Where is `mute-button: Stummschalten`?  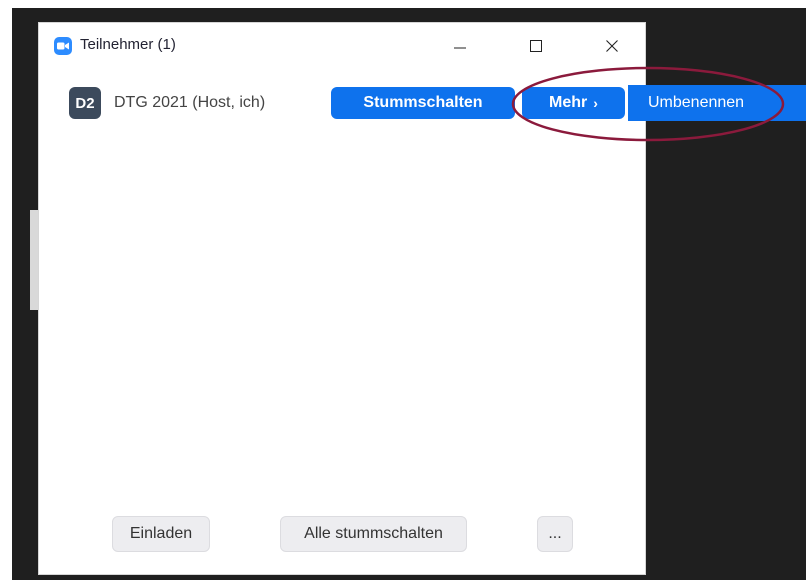
mute-button: Stummschalten is located at coordinates (423, 103).